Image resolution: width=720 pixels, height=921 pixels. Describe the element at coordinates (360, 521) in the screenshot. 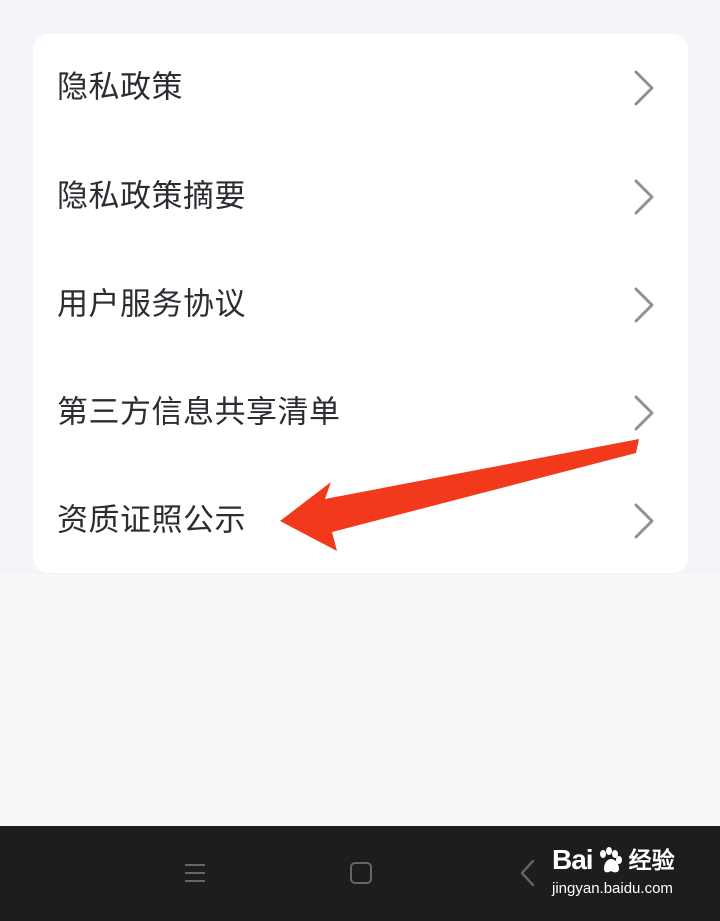

I see `qualification-certificates-row: 资质证照公示` at that location.